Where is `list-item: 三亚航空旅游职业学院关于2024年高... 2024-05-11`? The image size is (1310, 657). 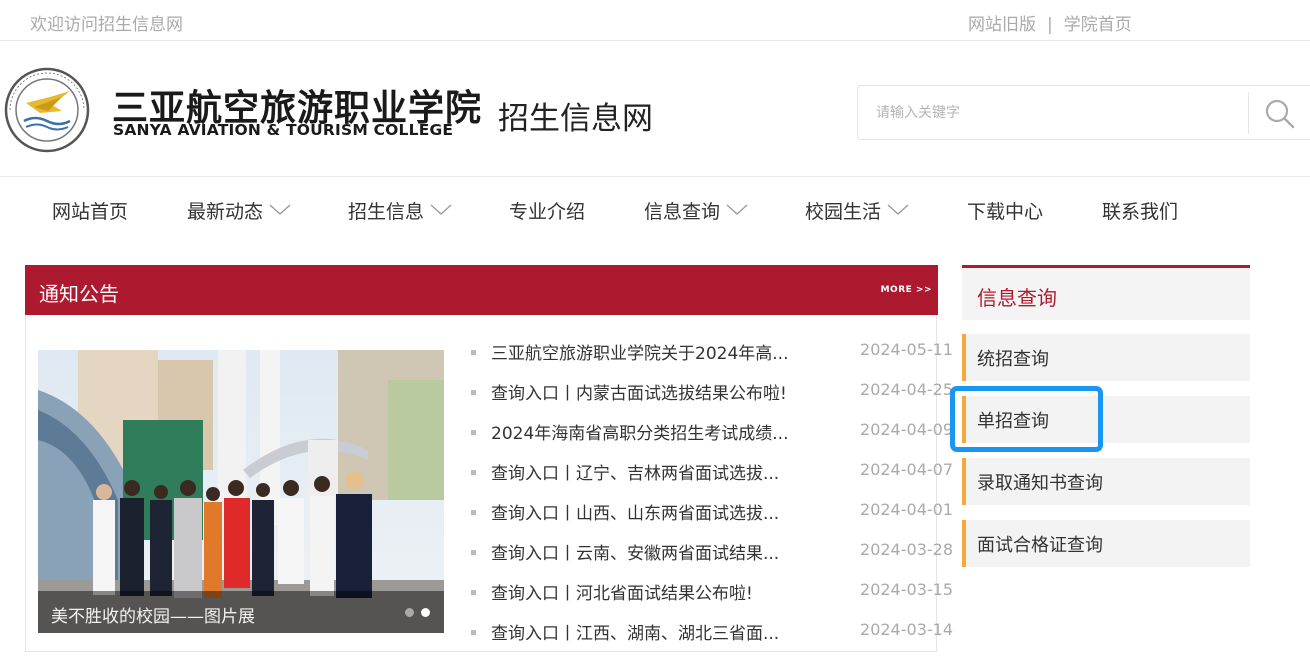
list-item: 三亚航空旅游职业学院关于2024年高... 2024-05-11 is located at coordinates (712, 357).